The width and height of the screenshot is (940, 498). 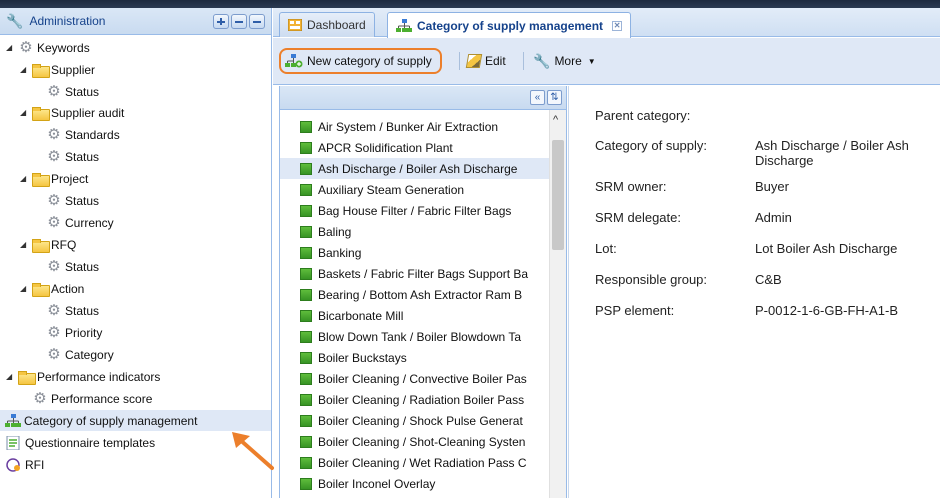 I want to click on scroll-up-icon: ^, so click(x=555, y=120).